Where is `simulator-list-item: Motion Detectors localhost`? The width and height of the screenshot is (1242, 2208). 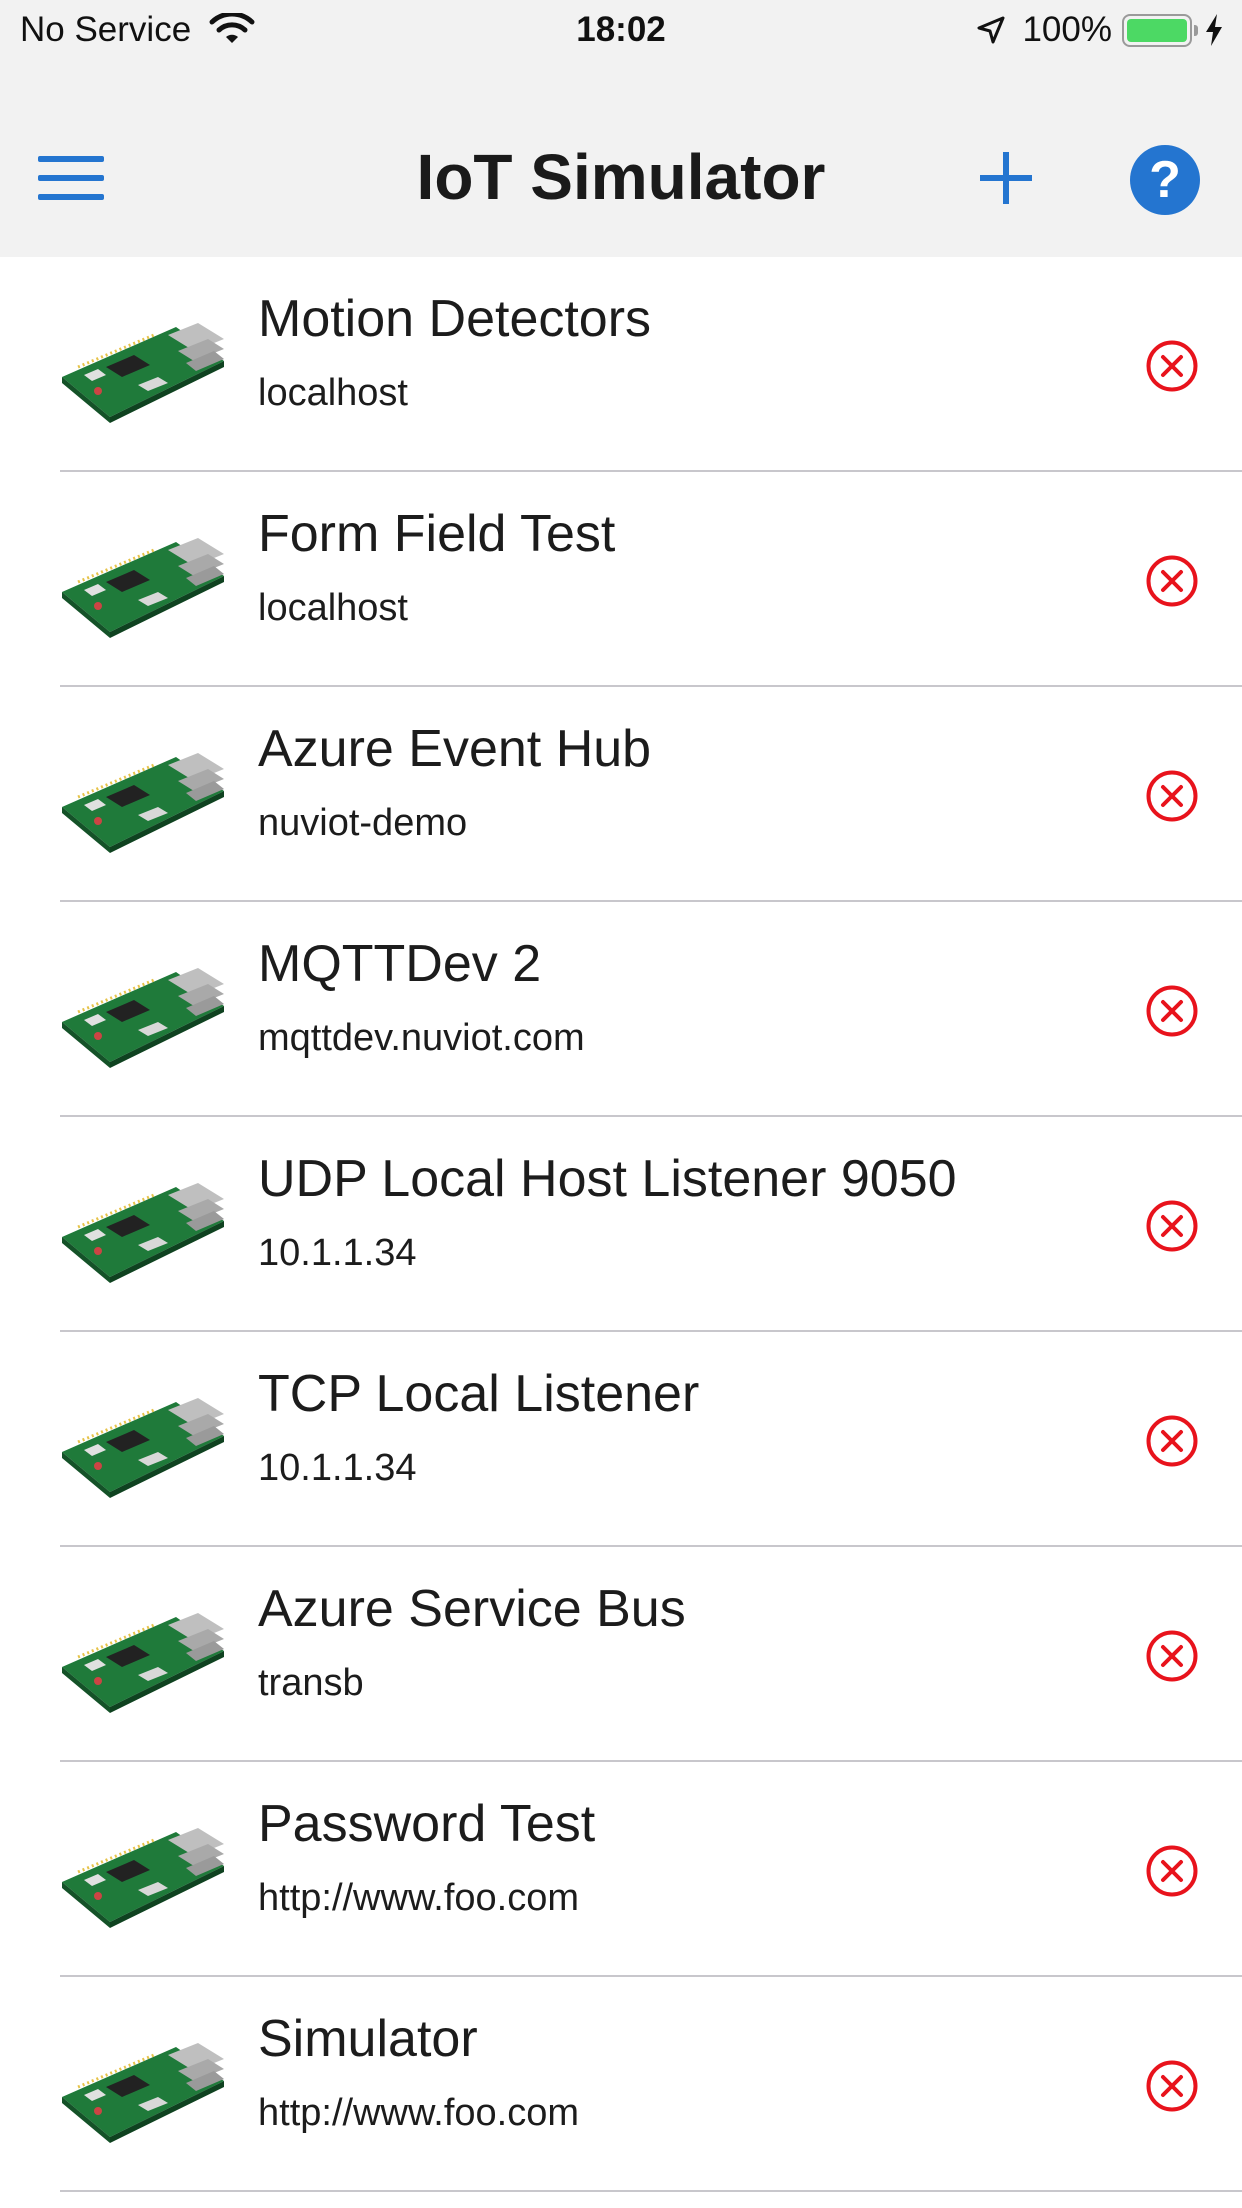
simulator-list-item: Motion Detectors localhost is located at coordinates (621, 364).